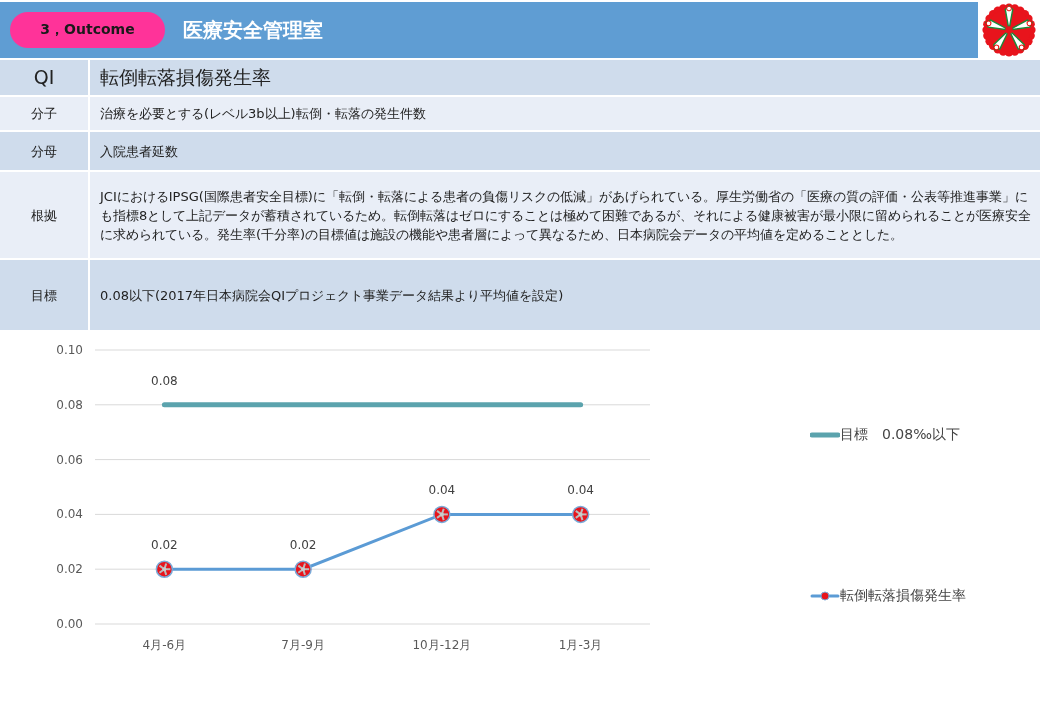  Describe the element at coordinates (565, 113) in the screenshot. I see `row-value: 治療を必要とする(レベル3b以上)転倒・転落の発生件数` at that location.